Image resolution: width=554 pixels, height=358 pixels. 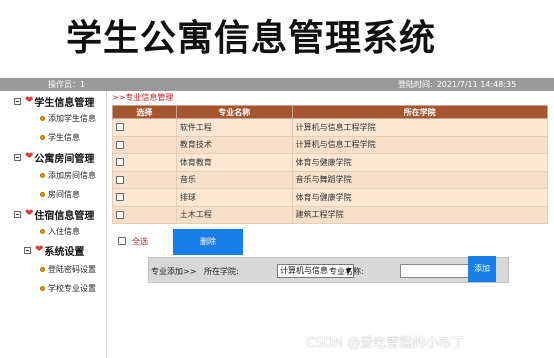 I want to click on major-cell: 教育技术, so click(x=234, y=144).